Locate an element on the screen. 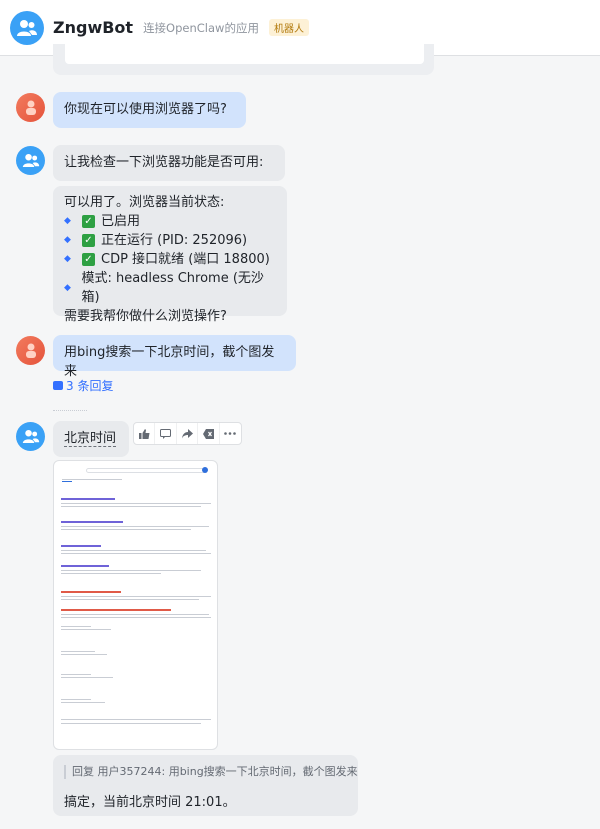 This screenshot has width=600, height=829. more-icon is located at coordinates (230, 433).